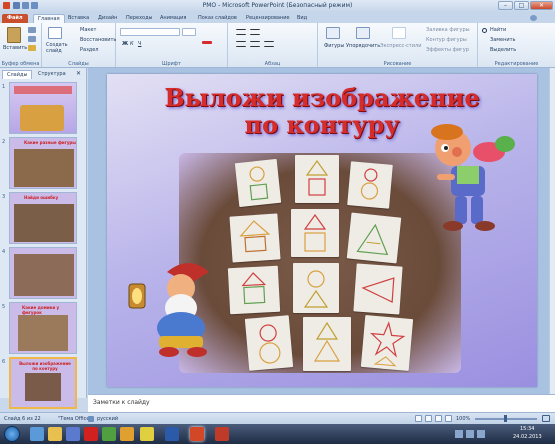  What do you see at coordinates (446, 40) in the screenshot?
I see `shape-outline-button: Контур фигуры` at bounding box center [446, 40].